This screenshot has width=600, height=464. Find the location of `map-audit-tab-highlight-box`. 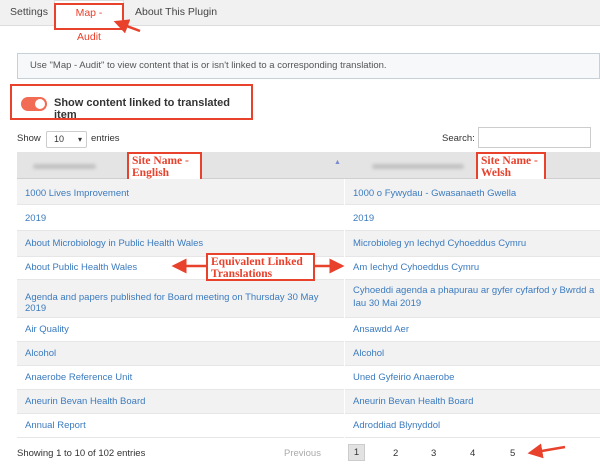

map-audit-tab-highlight-box is located at coordinates (89, 16).